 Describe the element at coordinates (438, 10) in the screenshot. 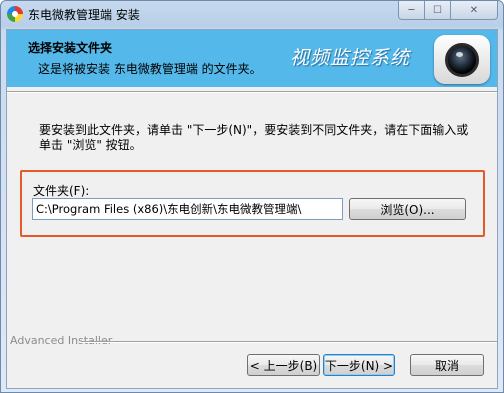

I see `maximize-button: ☐` at that location.